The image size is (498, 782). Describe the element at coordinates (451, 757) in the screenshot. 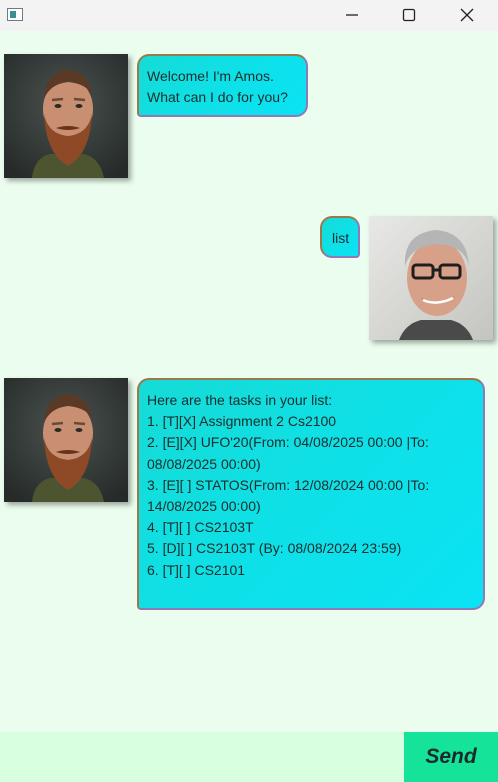

I see `send-button: Send` at that location.